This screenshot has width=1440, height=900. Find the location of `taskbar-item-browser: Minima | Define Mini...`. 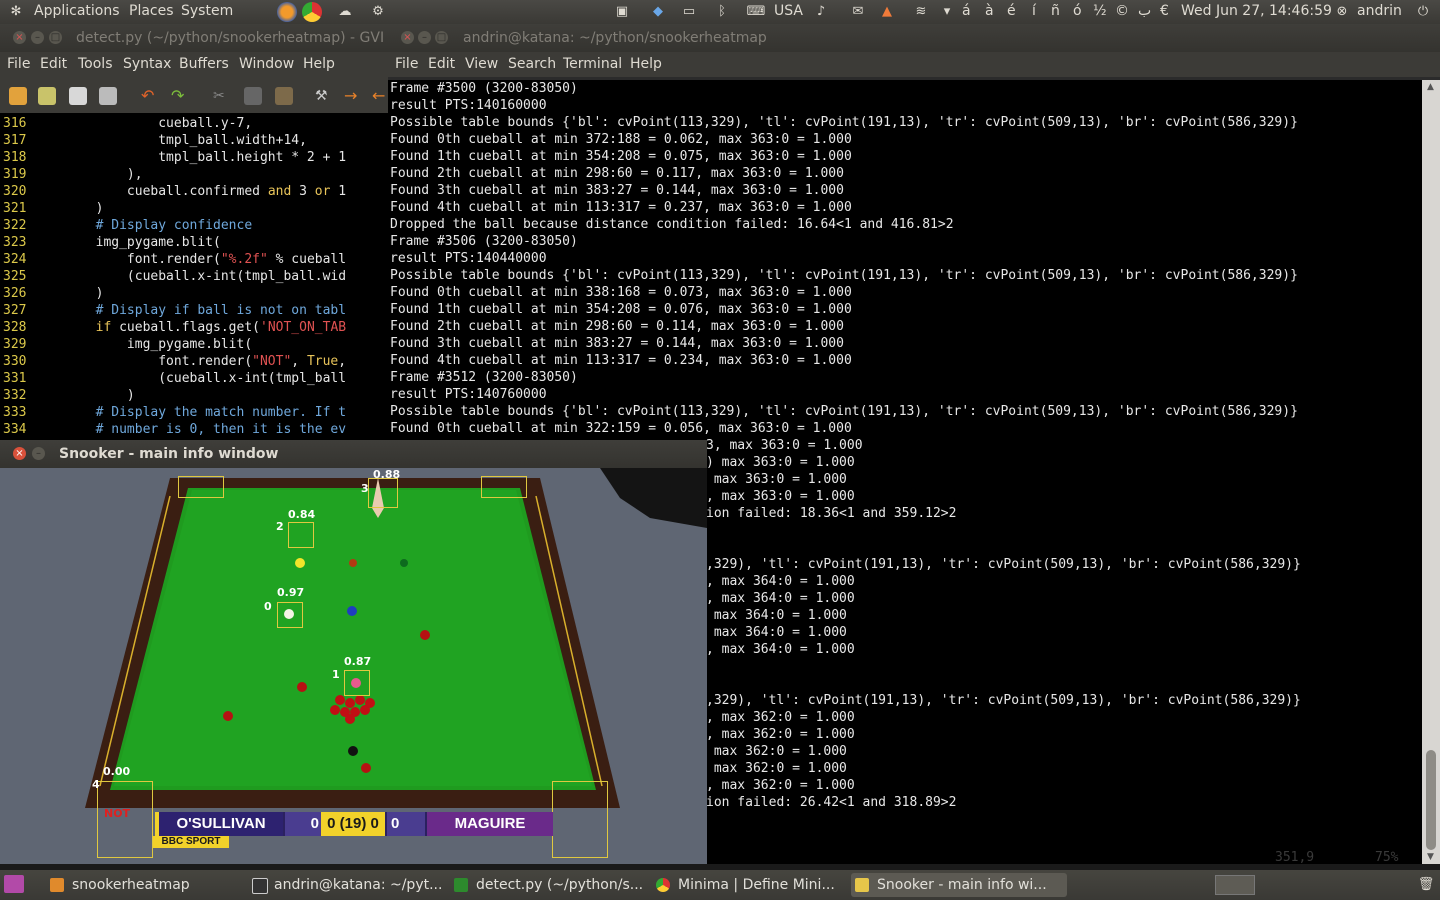

taskbar-item-browser: Minima | Define Mini... is located at coordinates (760, 885).